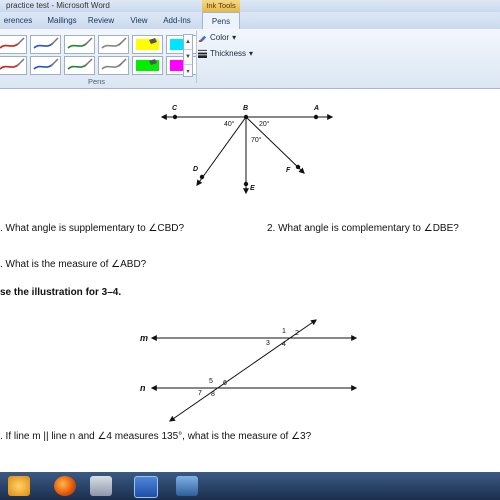  I want to click on label-d: D, so click(196, 169).